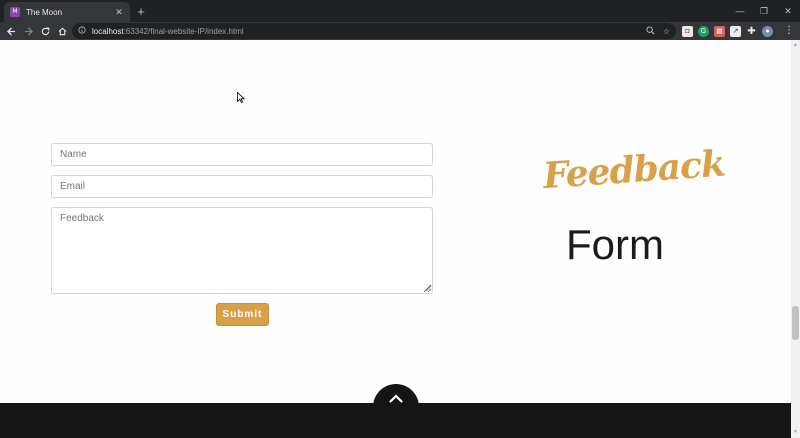  Describe the element at coordinates (795, 45) in the screenshot. I see `scroll-up-arrow-icon: ▲` at that location.